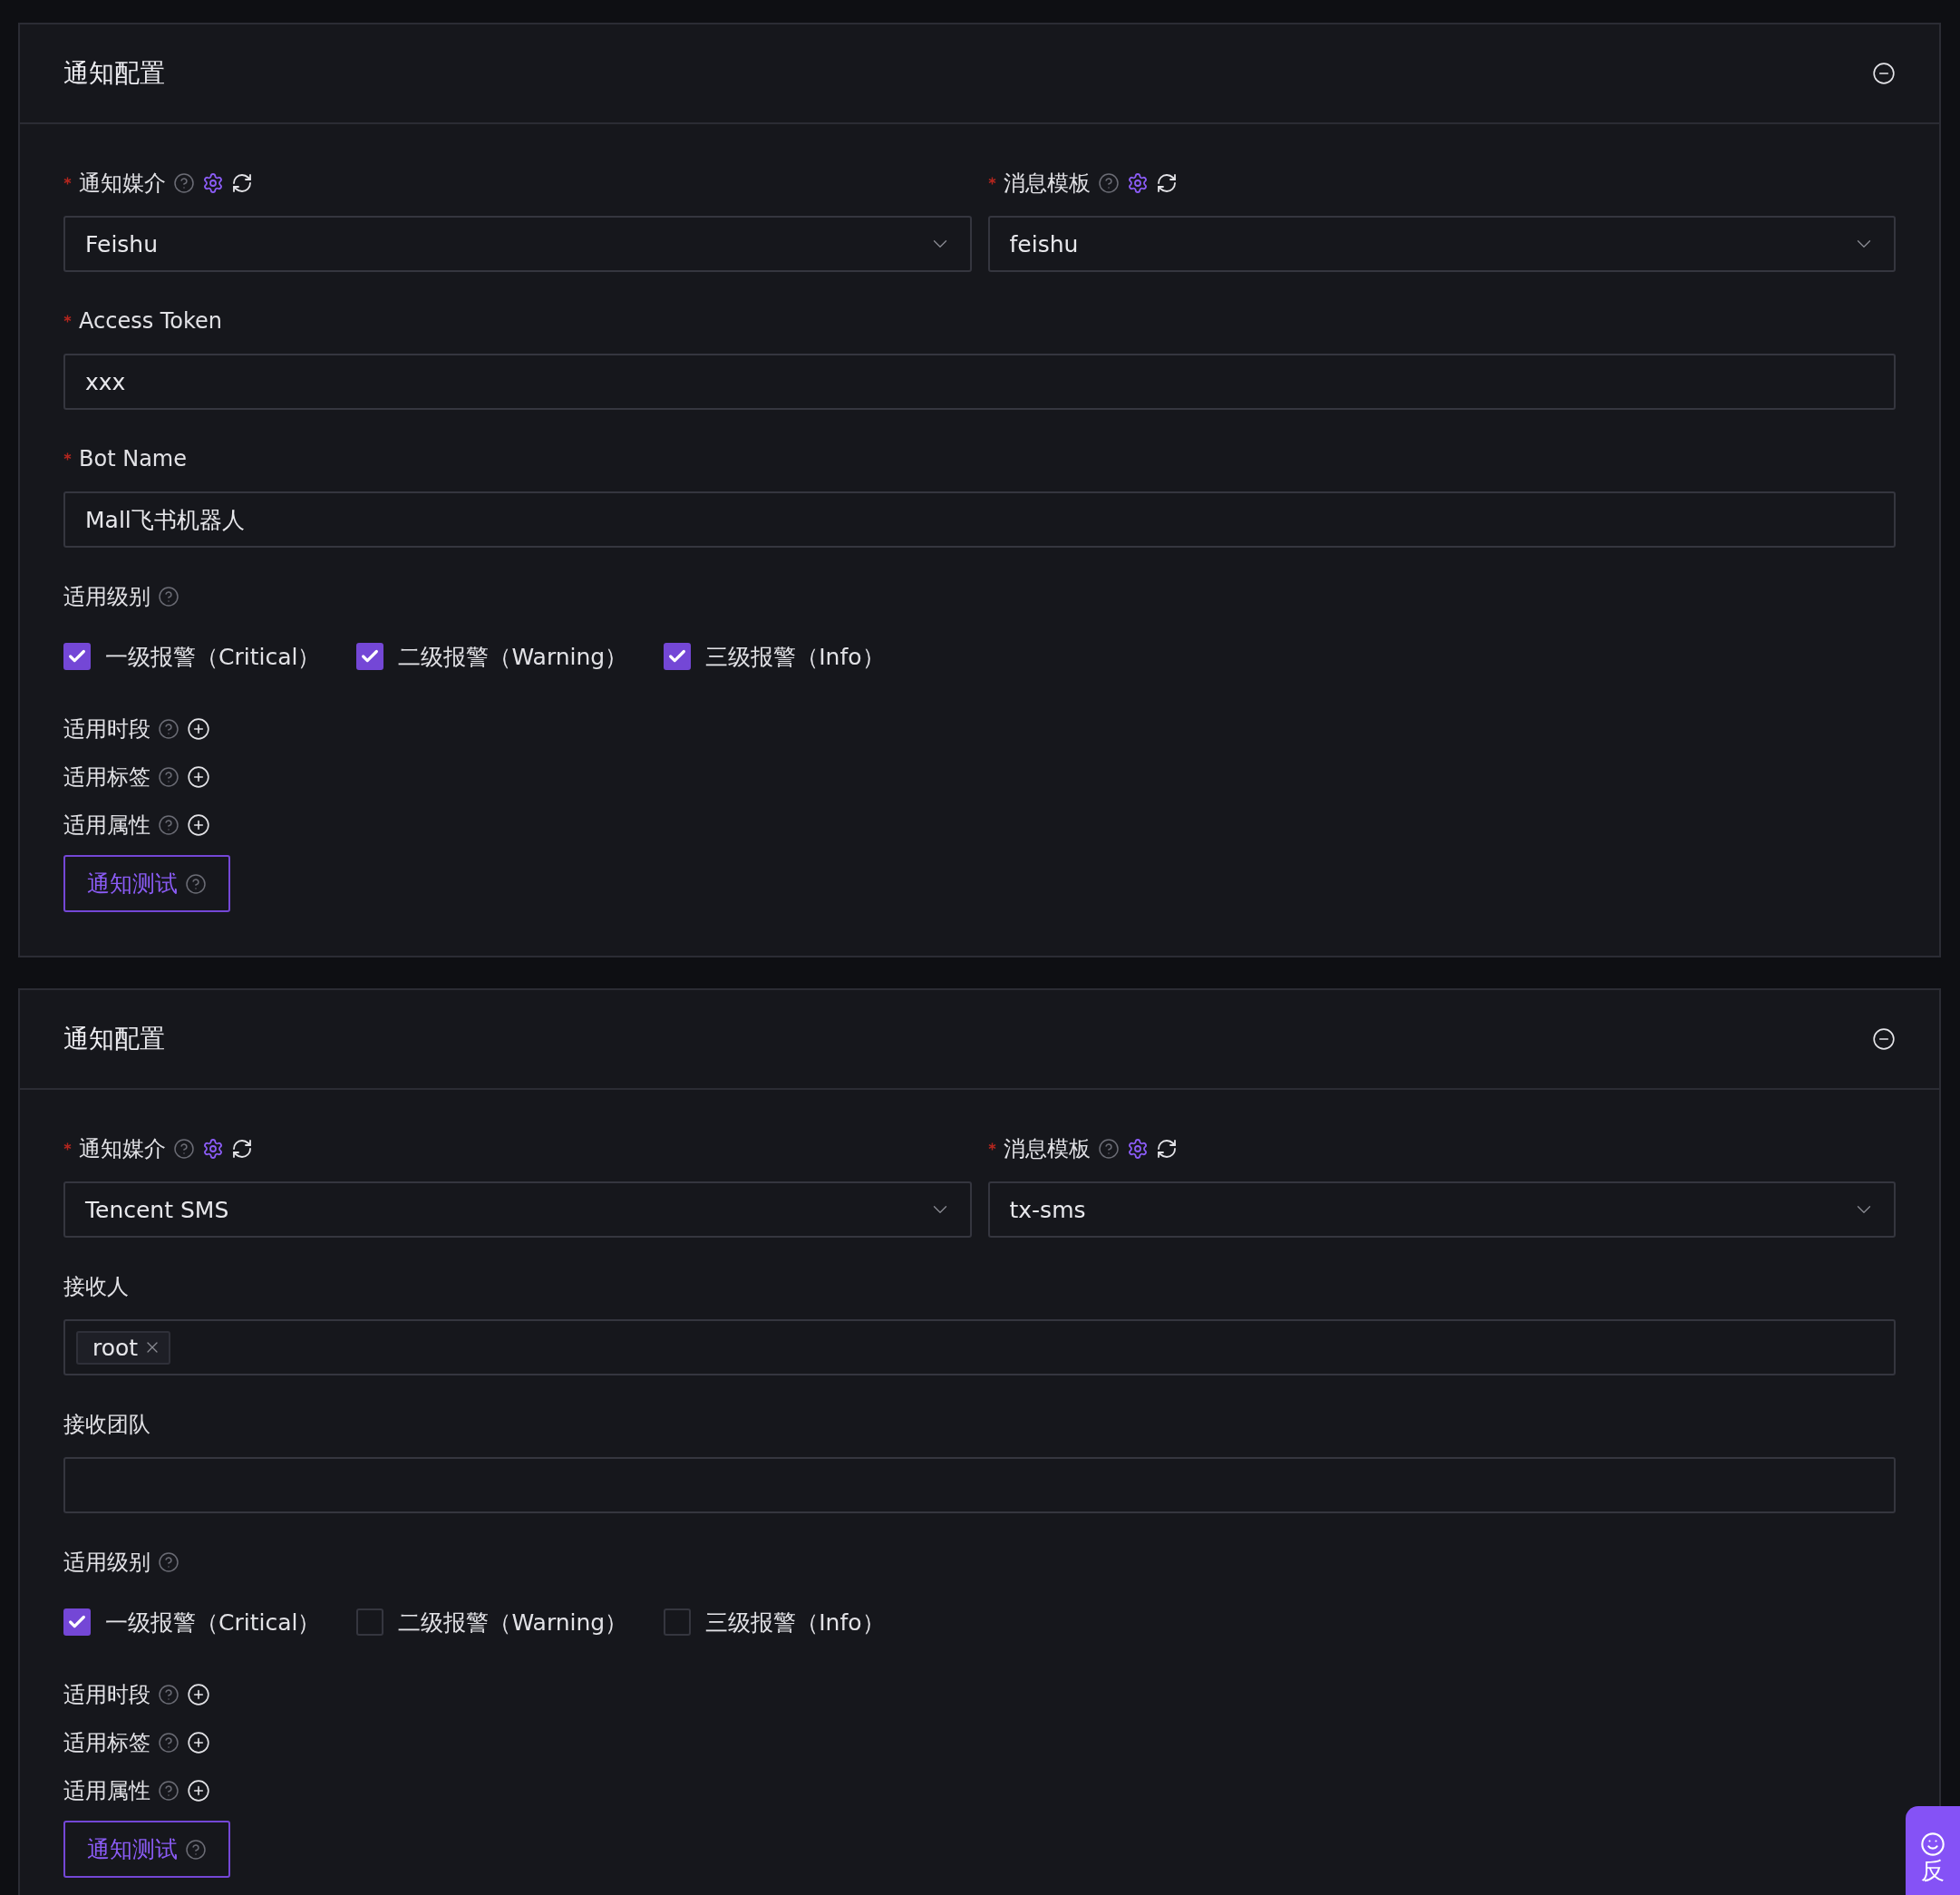  Describe the element at coordinates (1932, 1844) in the screenshot. I see `smile-icon` at that location.